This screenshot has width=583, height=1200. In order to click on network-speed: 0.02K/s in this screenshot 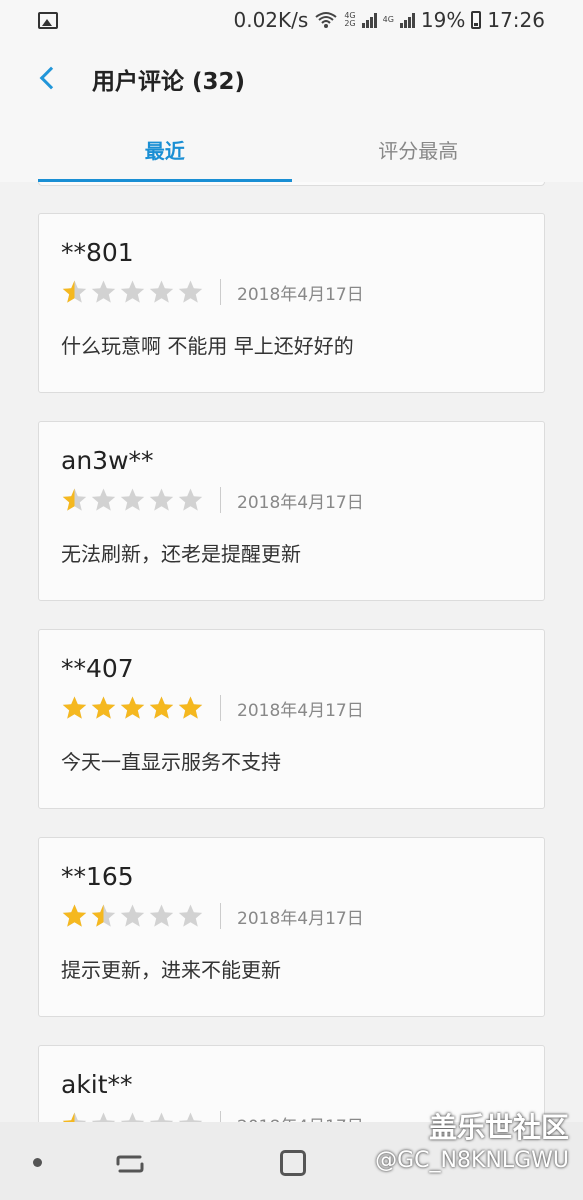, I will do `click(271, 20)`.